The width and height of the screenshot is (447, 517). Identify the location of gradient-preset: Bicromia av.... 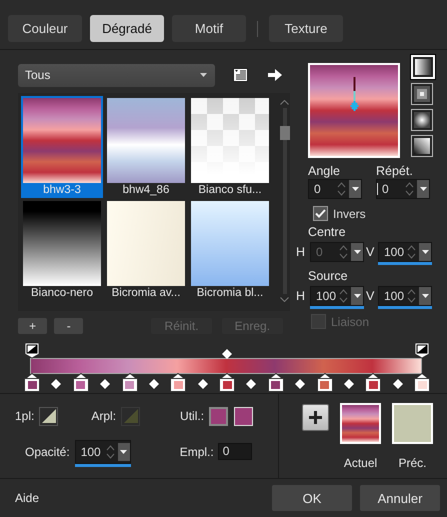
(146, 250).